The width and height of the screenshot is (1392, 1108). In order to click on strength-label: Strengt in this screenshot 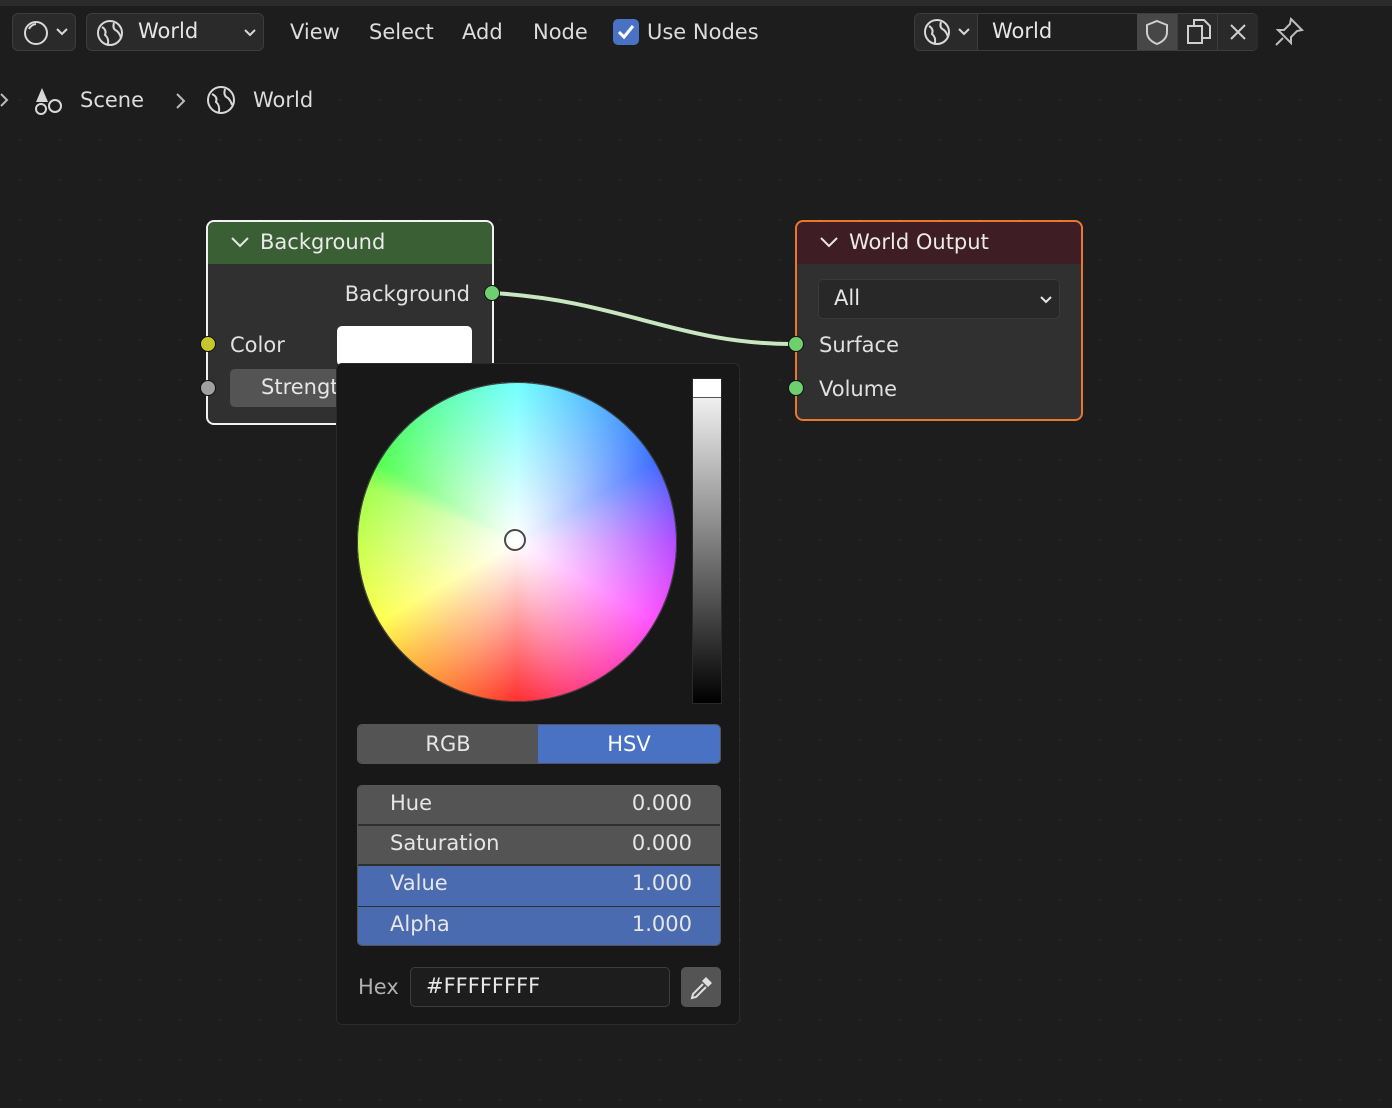, I will do `click(300, 387)`.